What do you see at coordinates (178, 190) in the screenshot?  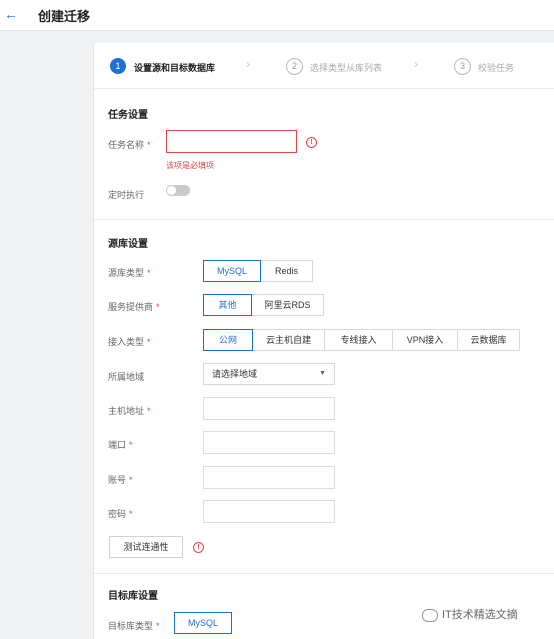 I see `schedule-toggle` at bounding box center [178, 190].